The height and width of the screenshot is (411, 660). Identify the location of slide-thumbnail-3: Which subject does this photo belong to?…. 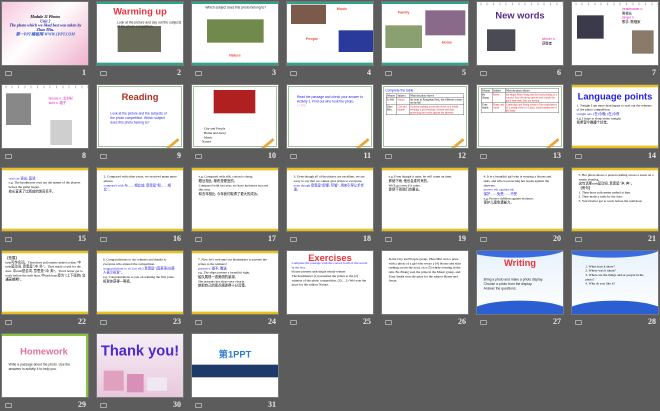
(235, 39).